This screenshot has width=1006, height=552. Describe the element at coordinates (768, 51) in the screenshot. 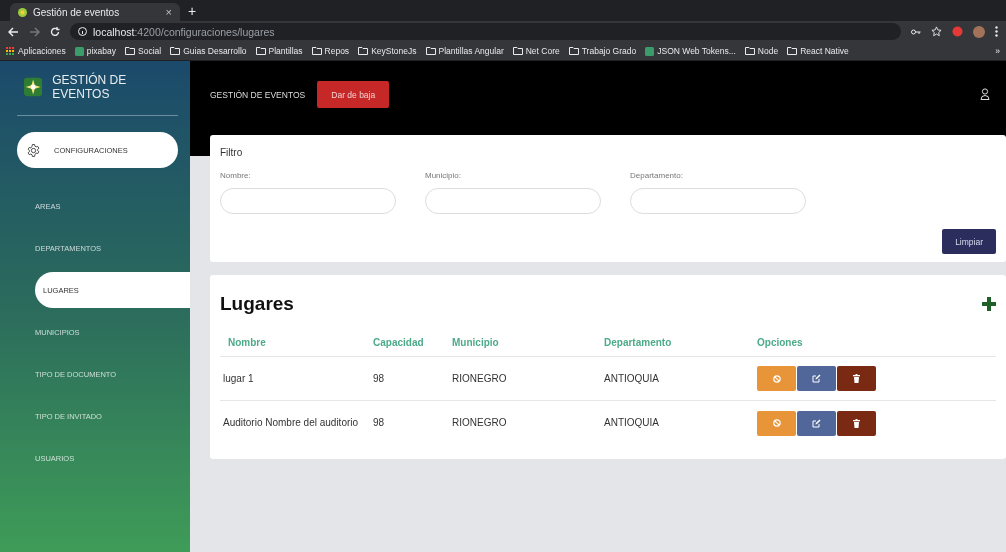

I see `bookmark-link: Node` at that location.